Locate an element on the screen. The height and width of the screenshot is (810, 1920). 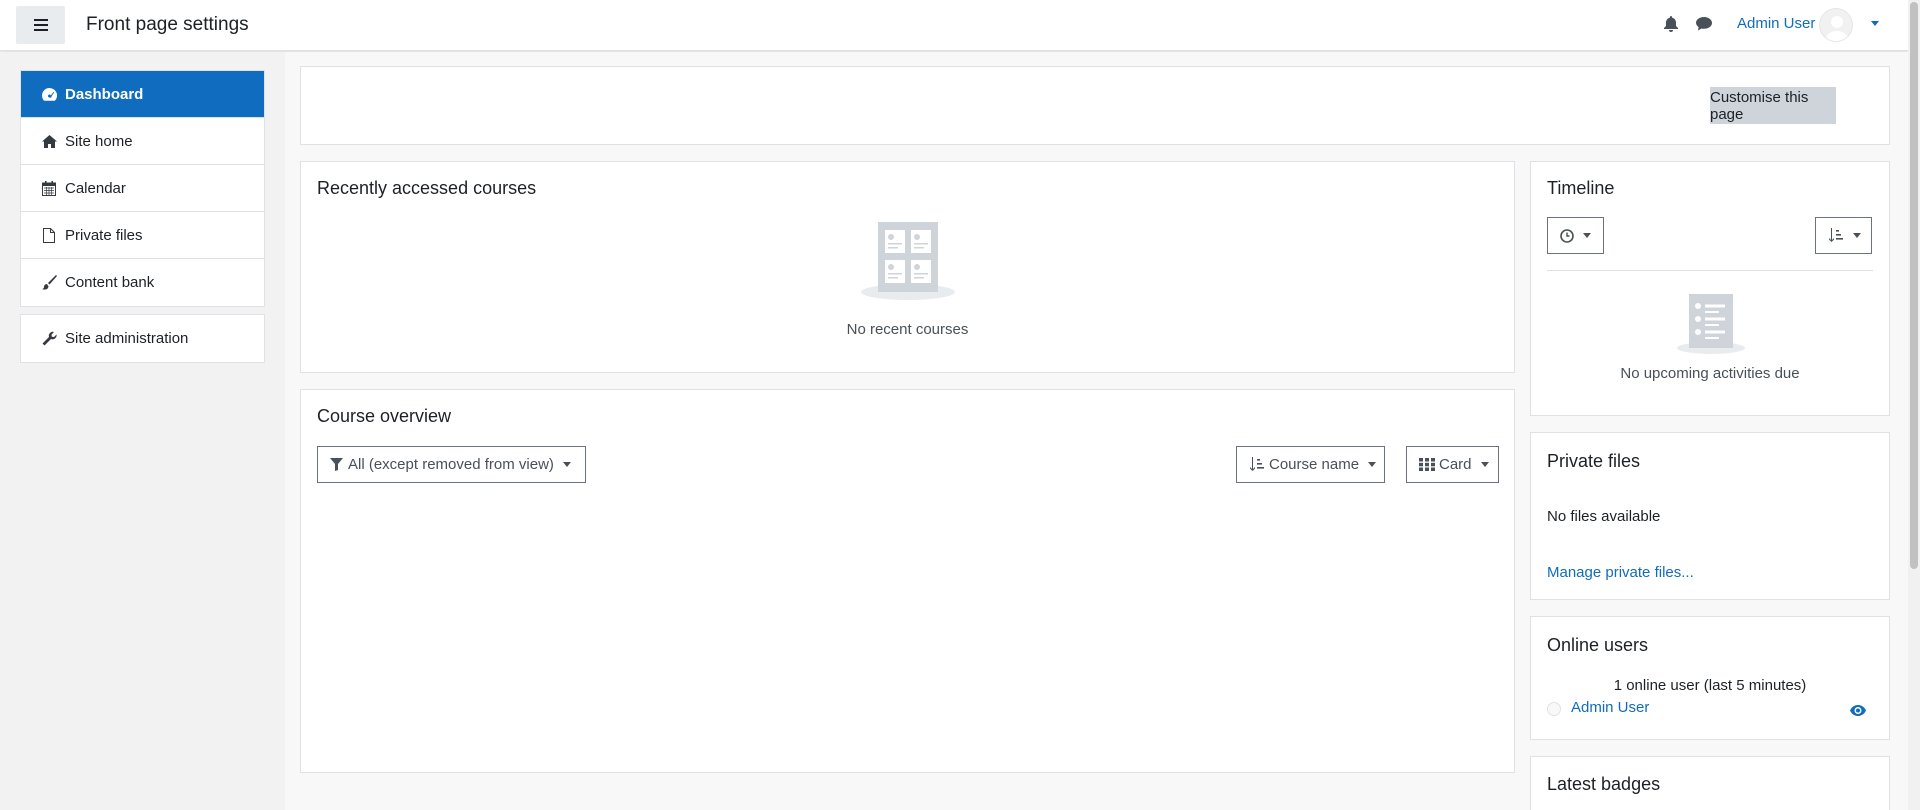
sidebar-item-label: Site administration is located at coordinates (127, 338).